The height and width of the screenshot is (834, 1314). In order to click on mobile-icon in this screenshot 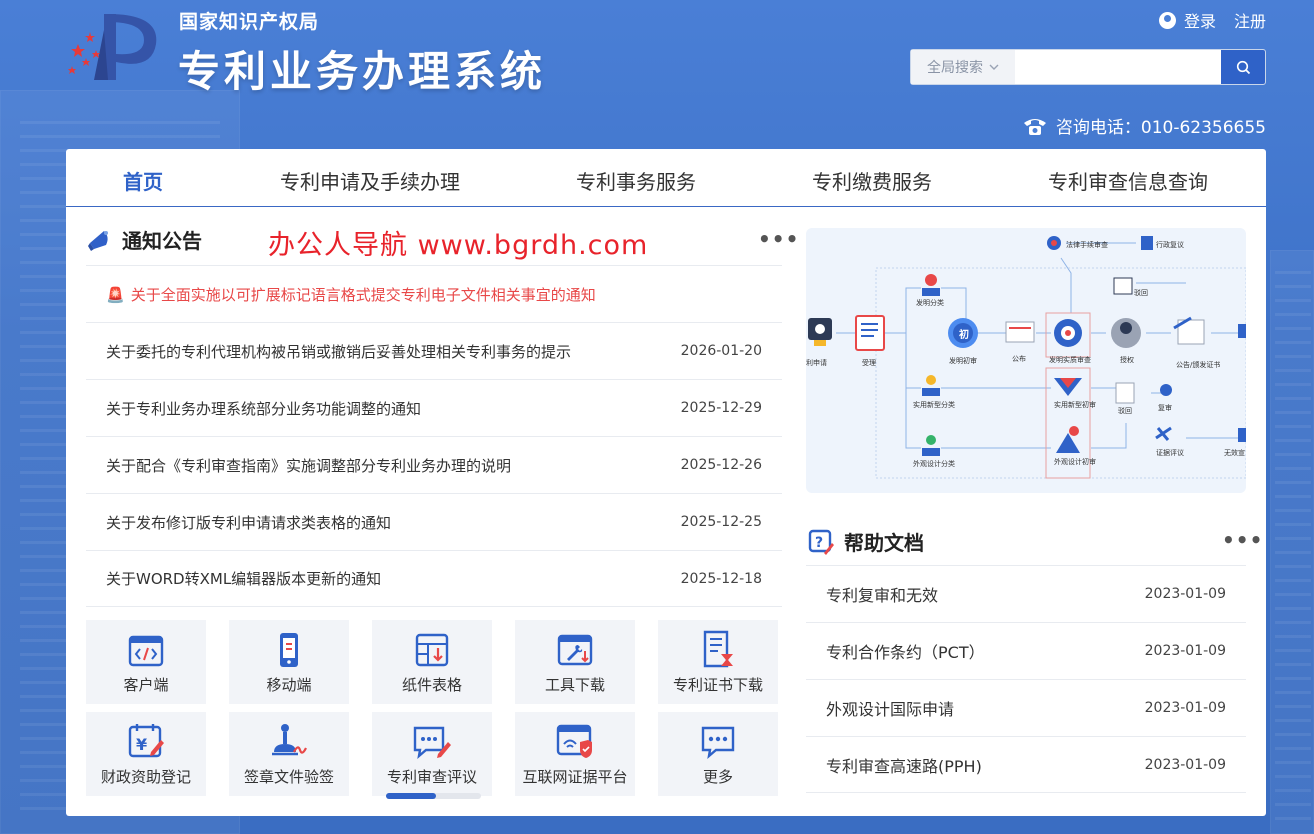, I will do `click(289, 650)`.